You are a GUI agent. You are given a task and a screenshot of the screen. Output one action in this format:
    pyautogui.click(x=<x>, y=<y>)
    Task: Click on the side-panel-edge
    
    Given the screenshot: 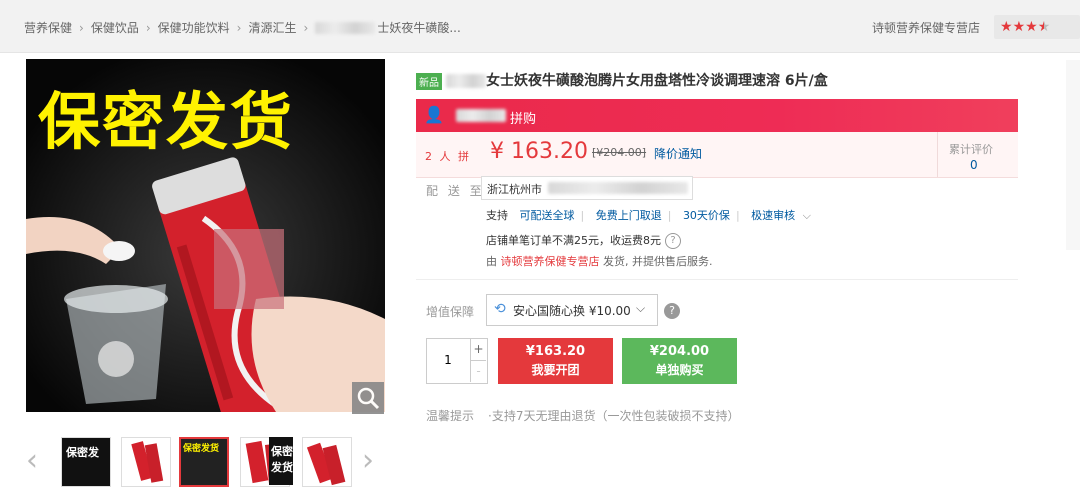 What is the action you would take?
    pyautogui.click(x=1073, y=155)
    